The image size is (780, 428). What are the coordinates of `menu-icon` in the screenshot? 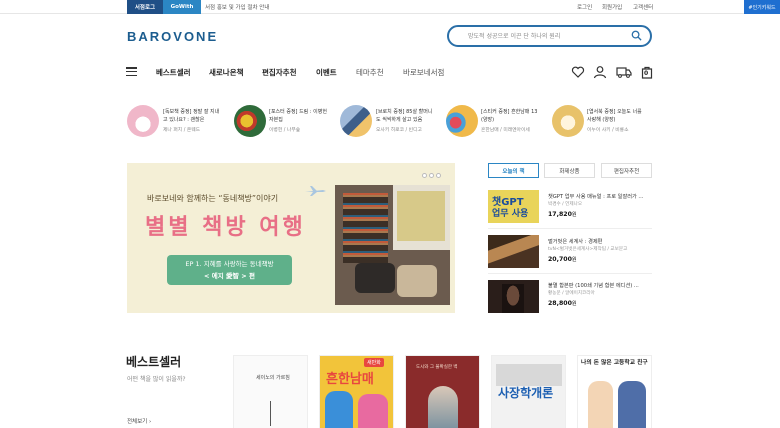 It's located at (131, 72).